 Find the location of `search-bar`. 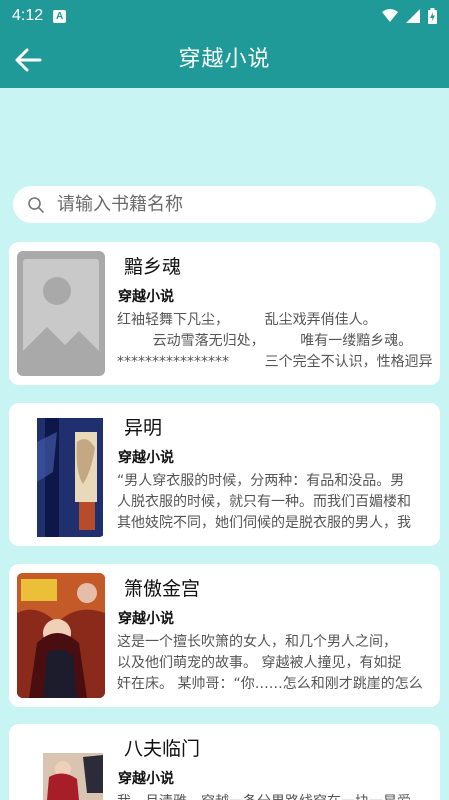

search-bar is located at coordinates (224, 204).